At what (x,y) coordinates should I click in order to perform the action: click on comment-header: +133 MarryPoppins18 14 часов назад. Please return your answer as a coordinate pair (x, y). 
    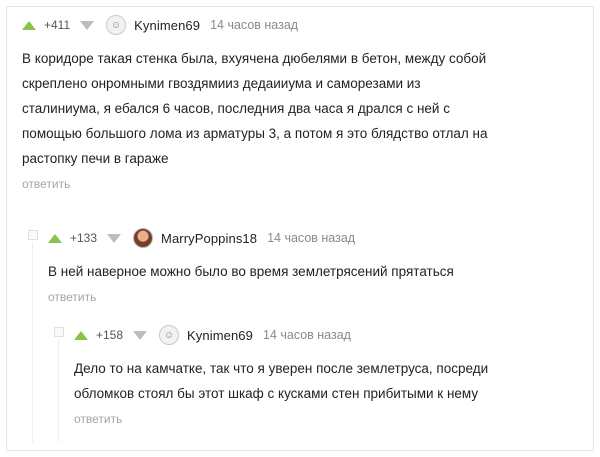
    Looking at the image, I should click on (313, 238).